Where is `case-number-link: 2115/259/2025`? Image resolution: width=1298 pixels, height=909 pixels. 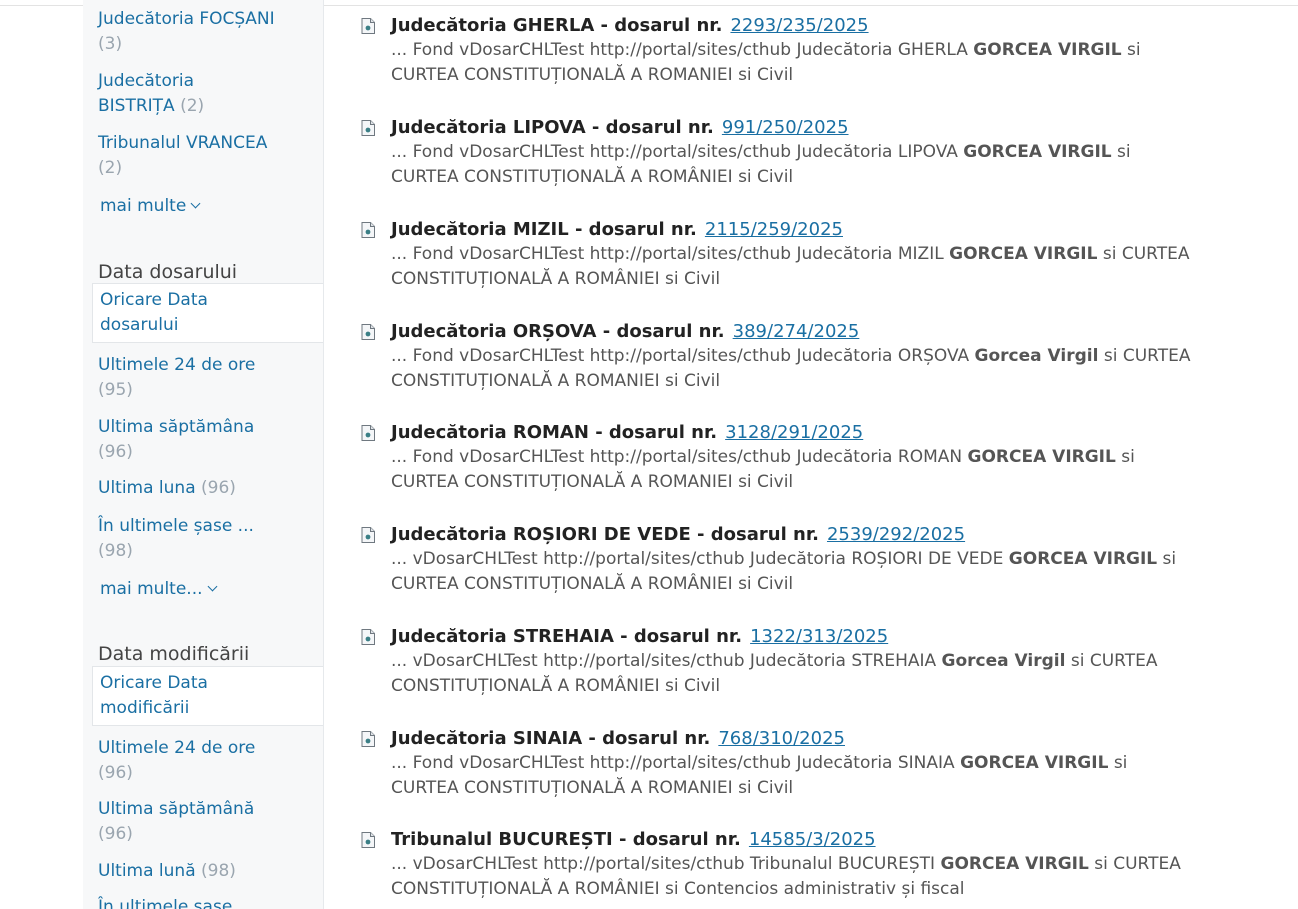 case-number-link: 2115/259/2025 is located at coordinates (774, 229).